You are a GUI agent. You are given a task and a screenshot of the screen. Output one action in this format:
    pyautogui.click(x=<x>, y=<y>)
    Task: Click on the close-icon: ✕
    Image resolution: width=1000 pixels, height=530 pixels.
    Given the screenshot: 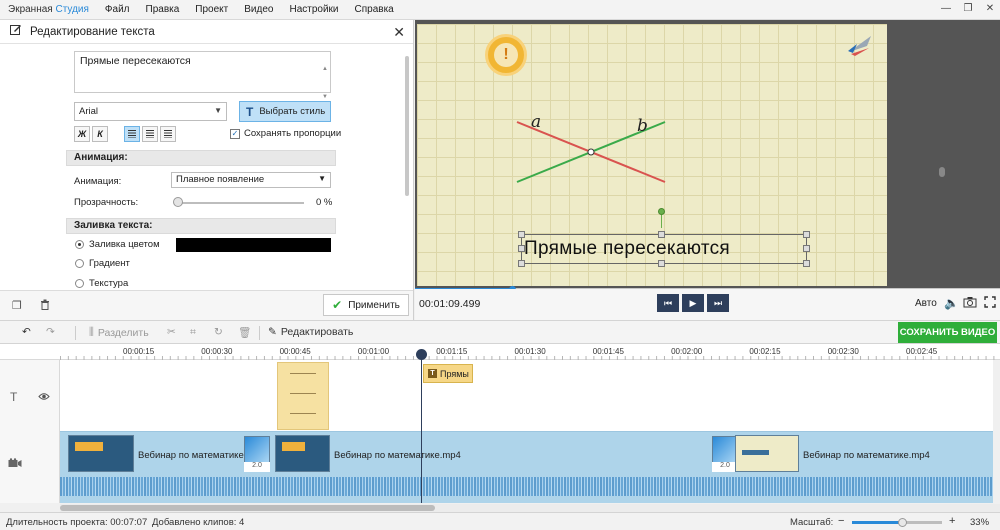 What is the action you would take?
    pyautogui.click(x=399, y=32)
    